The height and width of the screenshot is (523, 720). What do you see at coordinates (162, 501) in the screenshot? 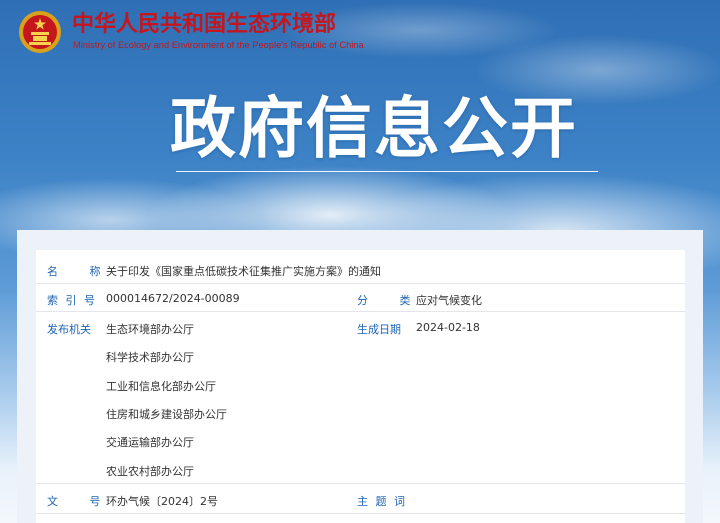
I see `doc-no-value: 环办气候〔2024〕2号` at bounding box center [162, 501].